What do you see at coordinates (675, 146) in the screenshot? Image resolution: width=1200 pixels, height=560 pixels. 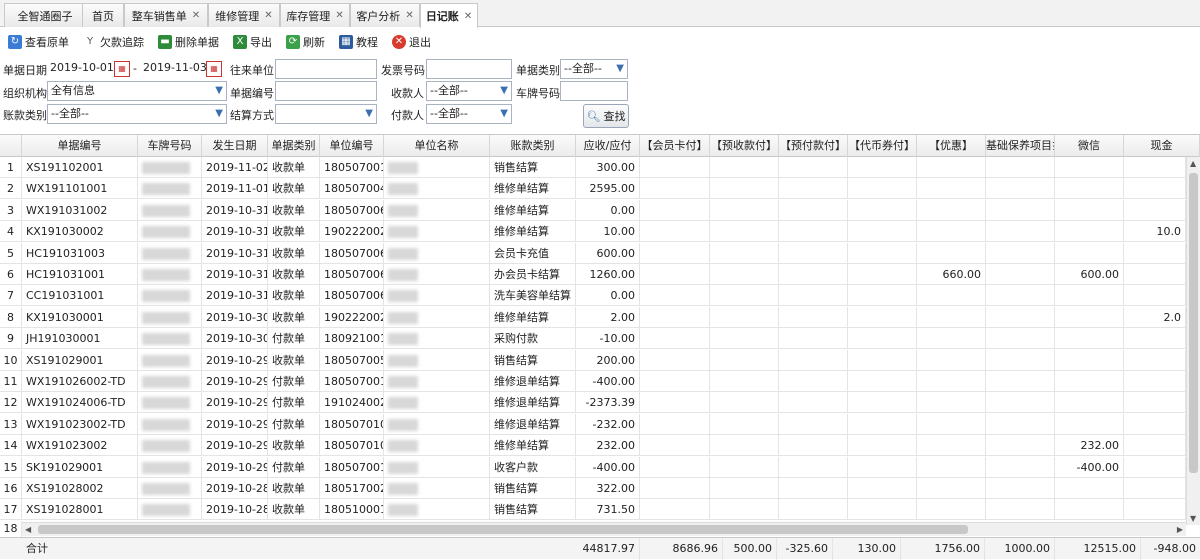 I see `column-header: 【会员卡付】` at bounding box center [675, 146].